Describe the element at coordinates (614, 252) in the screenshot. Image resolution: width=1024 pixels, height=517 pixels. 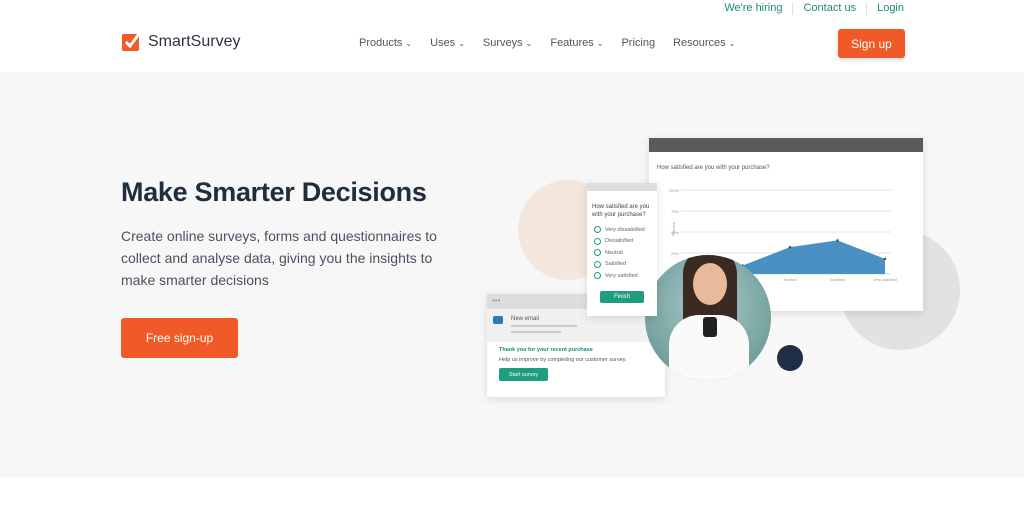
I see `option-label: Neutral` at that location.